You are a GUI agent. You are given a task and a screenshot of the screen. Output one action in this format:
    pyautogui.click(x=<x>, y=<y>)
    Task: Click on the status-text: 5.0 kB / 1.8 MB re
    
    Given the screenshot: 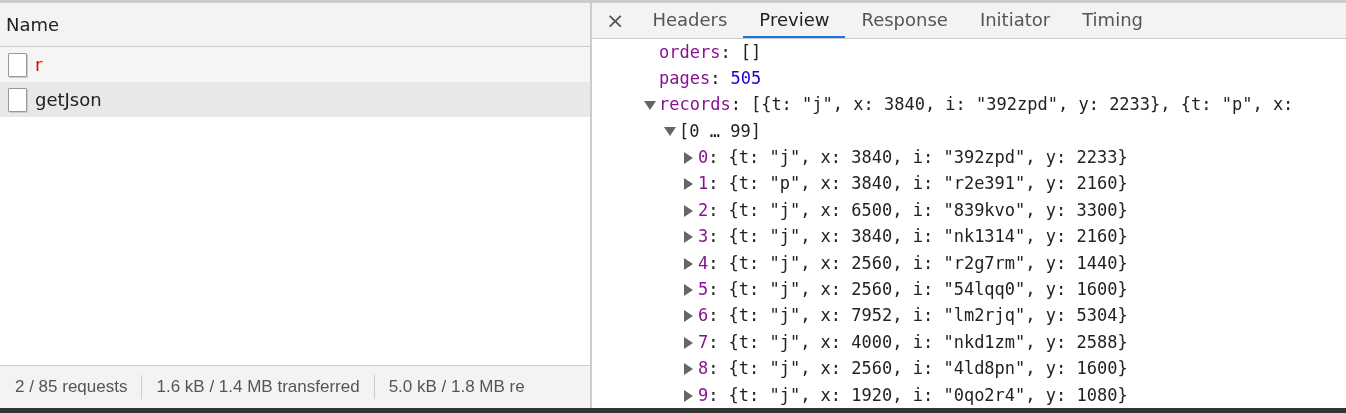 What is the action you would take?
    pyautogui.click(x=456, y=387)
    